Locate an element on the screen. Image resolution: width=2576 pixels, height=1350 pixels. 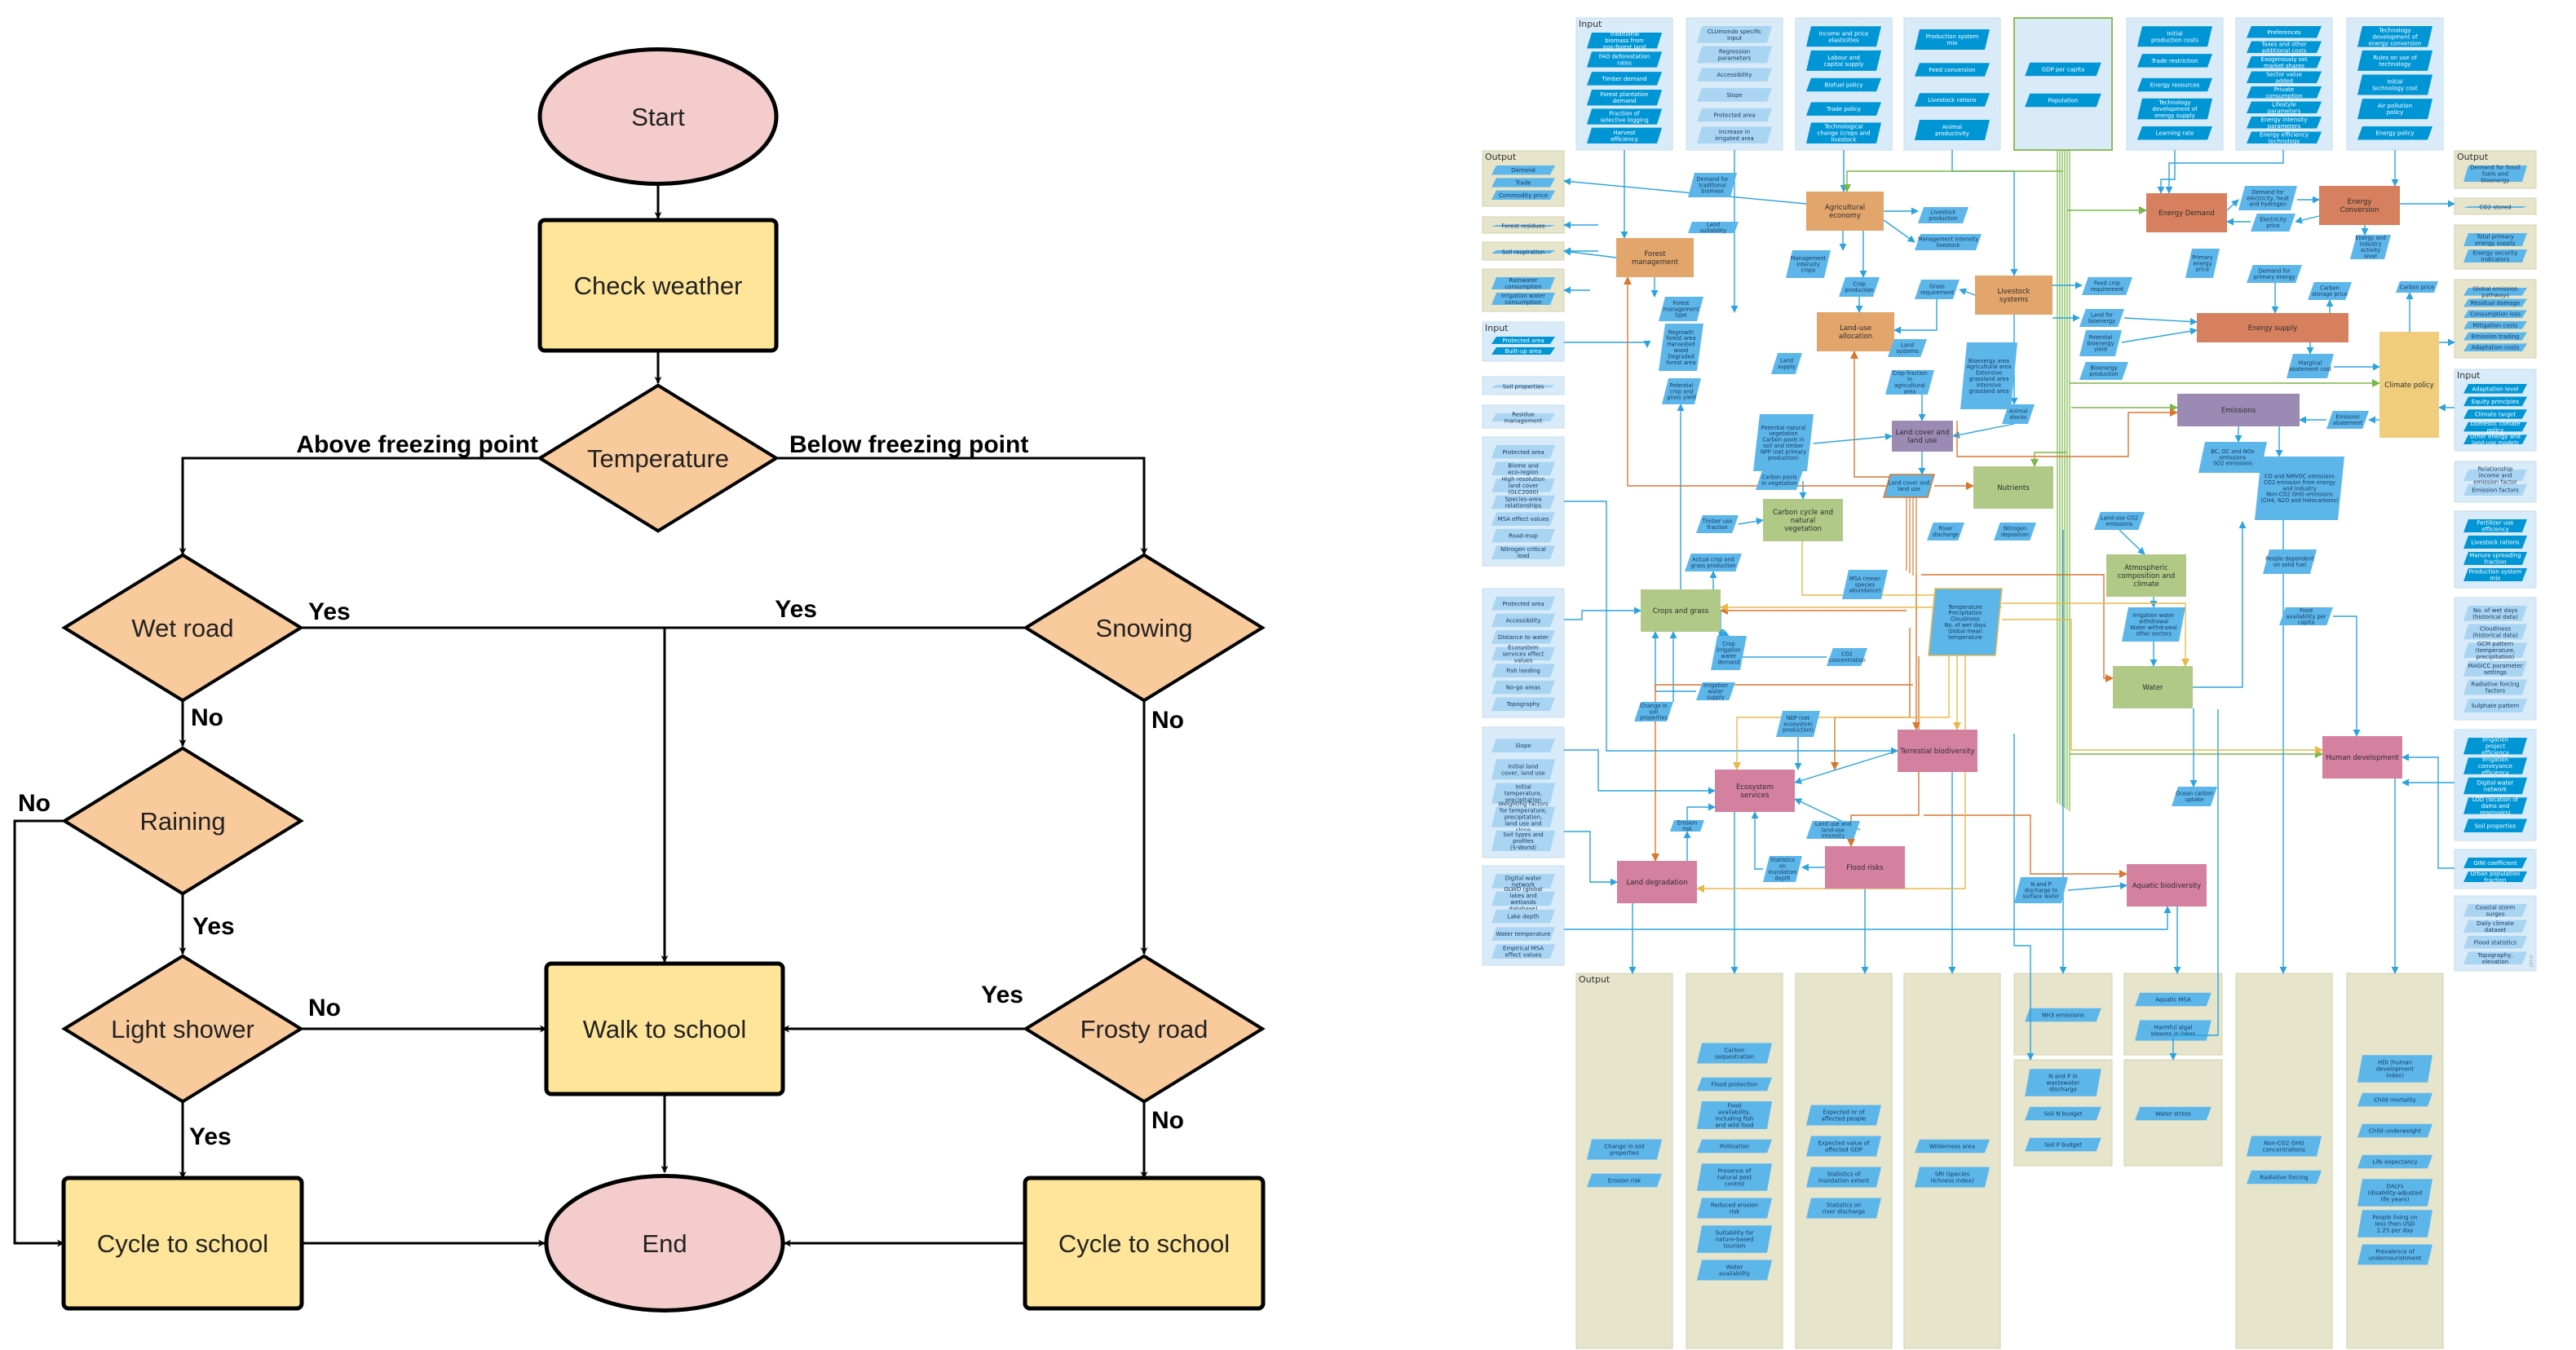
flowchart-node-end: End is located at coordinates (664, 1243).